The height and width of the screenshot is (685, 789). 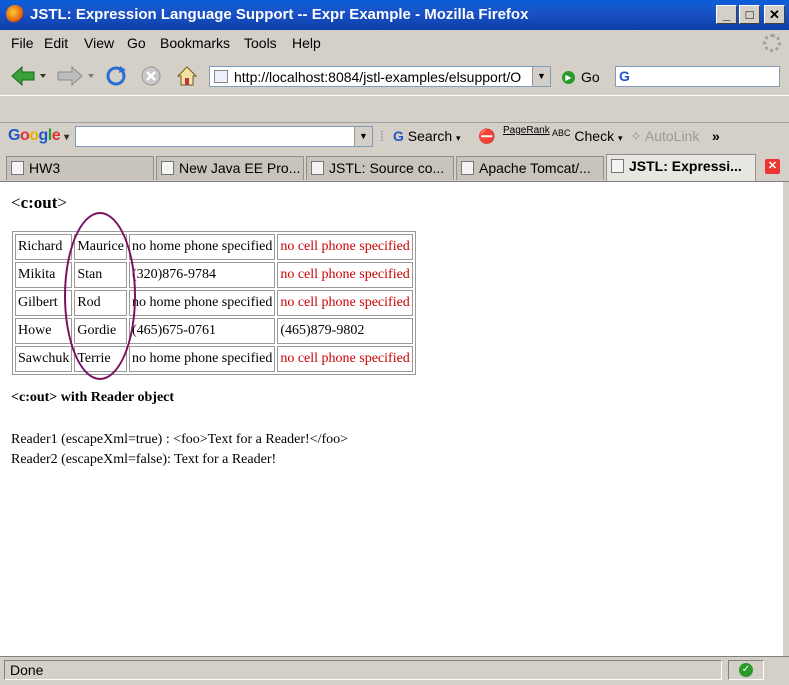 What do you see at coordinates (260, 43) in the screenshot?
I see `menu-tools: Tools` at bounding box center [260, 43].